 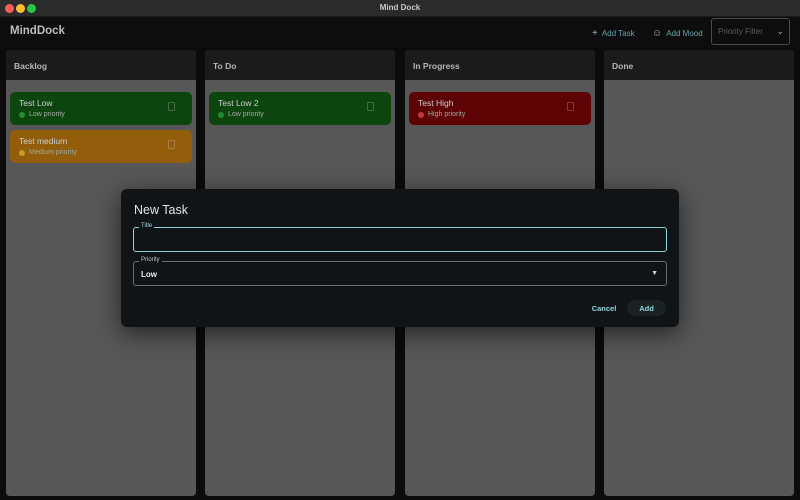 What do you see at coordinates (646, 308) in the screenshot?
I see `add-button: Add` at bounding box center [646, 308].